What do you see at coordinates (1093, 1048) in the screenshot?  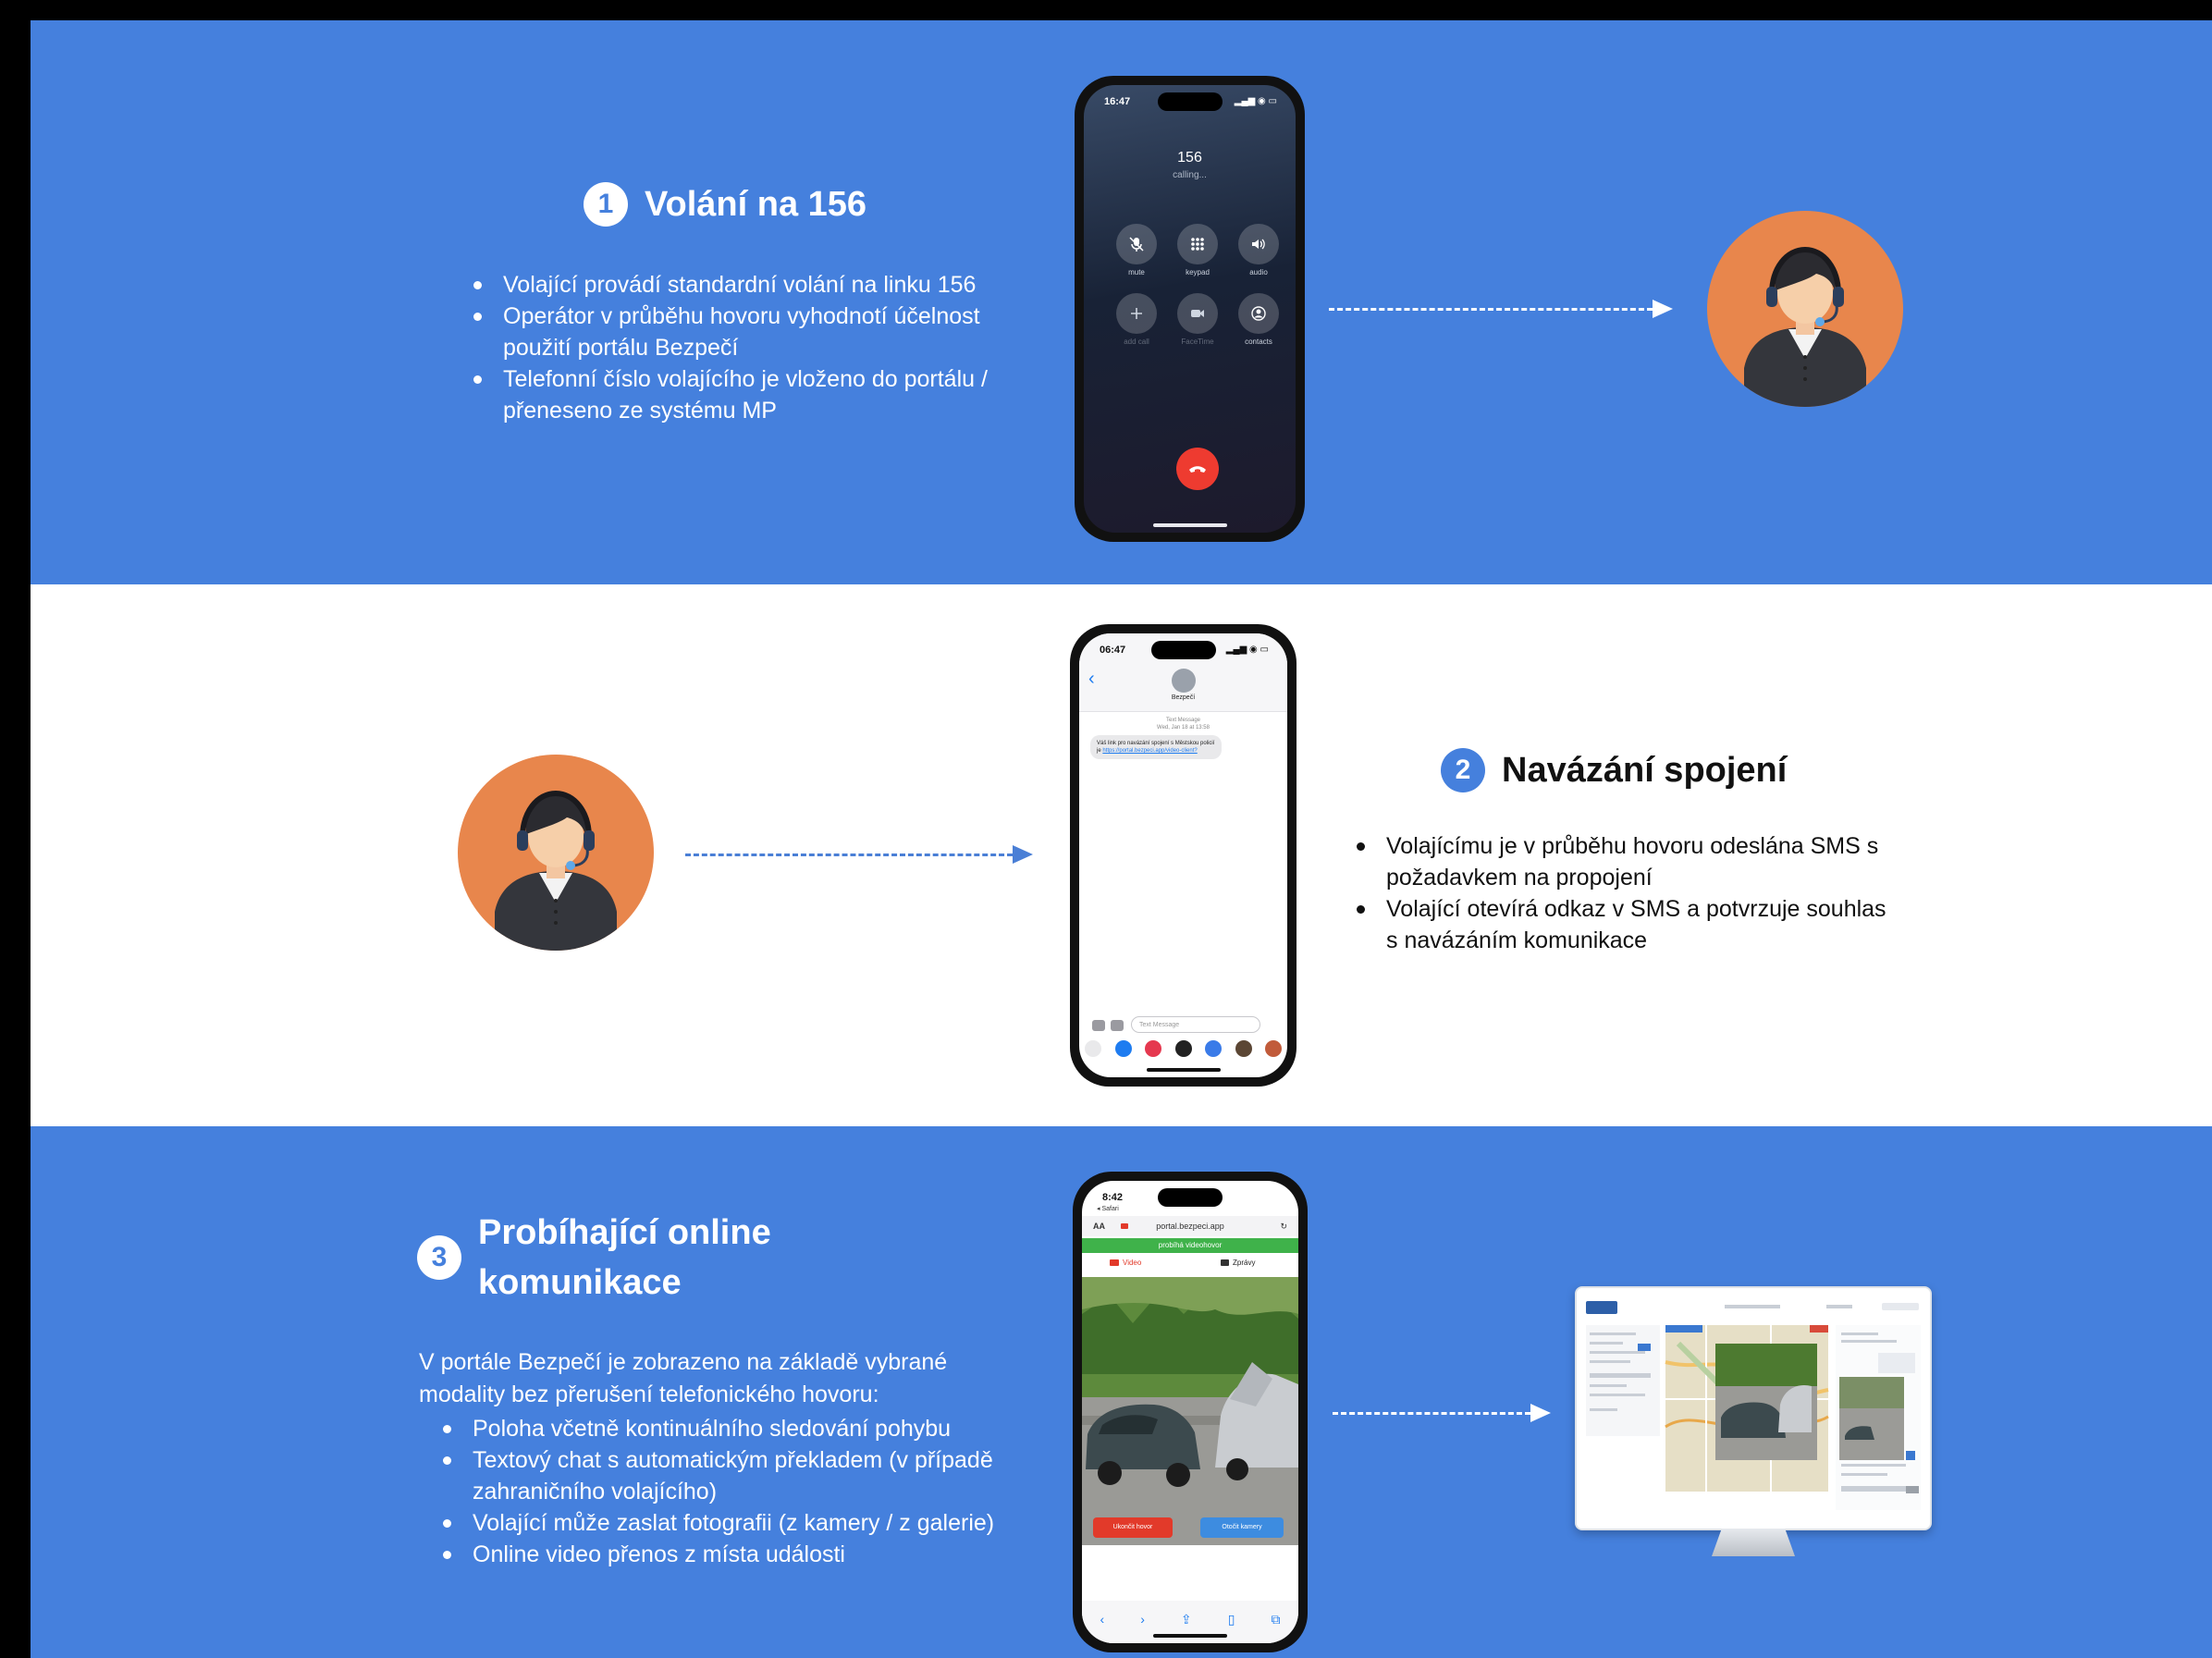 I see `photos-app-icon` at bounding box center [1093, 1048].